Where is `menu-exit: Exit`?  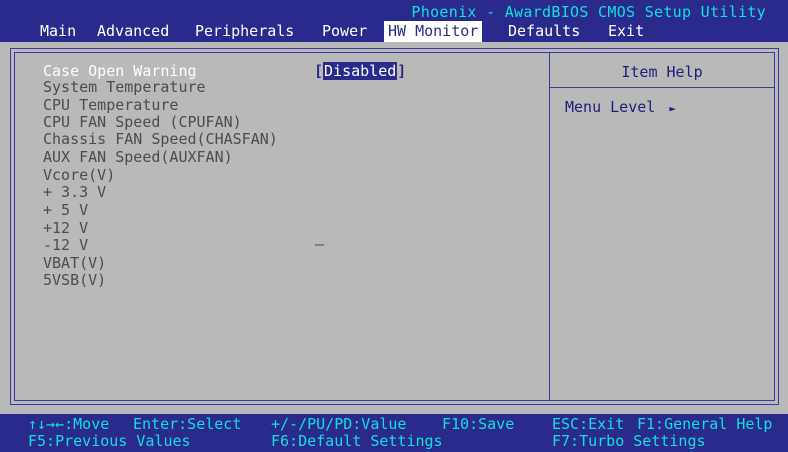 menu-exit: Exit is located at coordinates (626, 31).